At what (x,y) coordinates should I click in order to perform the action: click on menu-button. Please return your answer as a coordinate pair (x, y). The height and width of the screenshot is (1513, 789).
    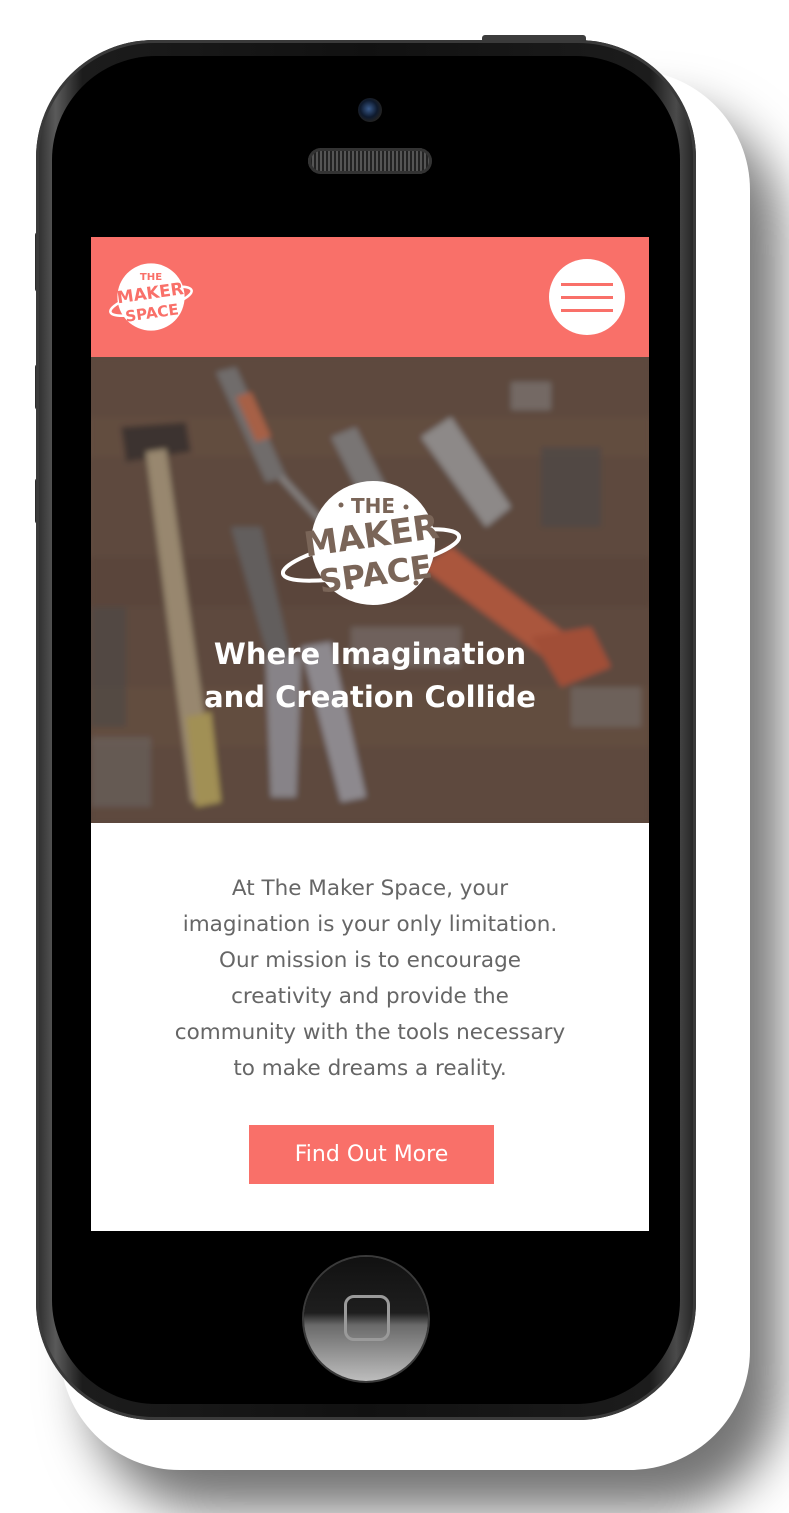
    Looking at the image, I should click on (587, 297).